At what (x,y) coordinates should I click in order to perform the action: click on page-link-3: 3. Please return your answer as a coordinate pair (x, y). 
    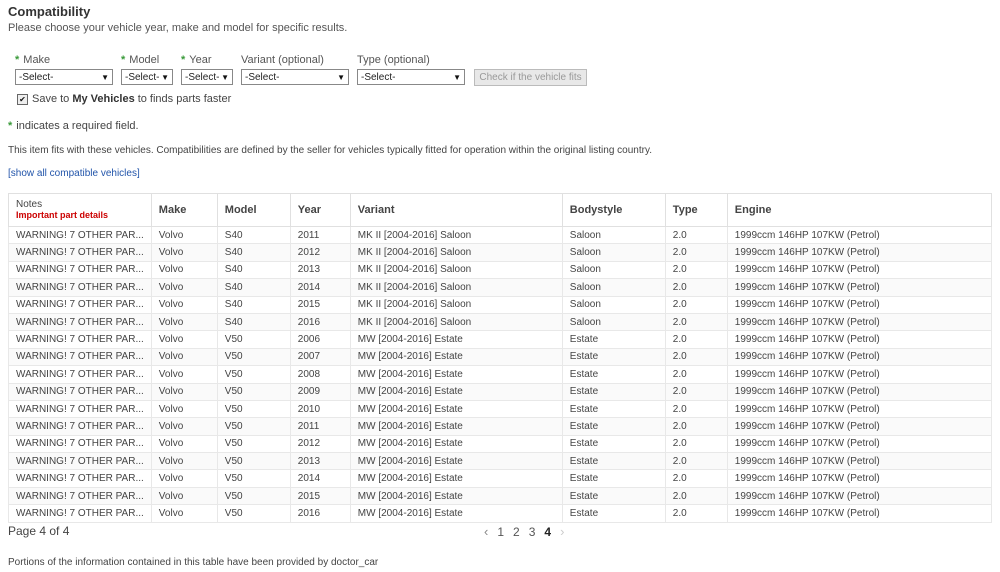
    Looking at the image, I should click on (532, 532).